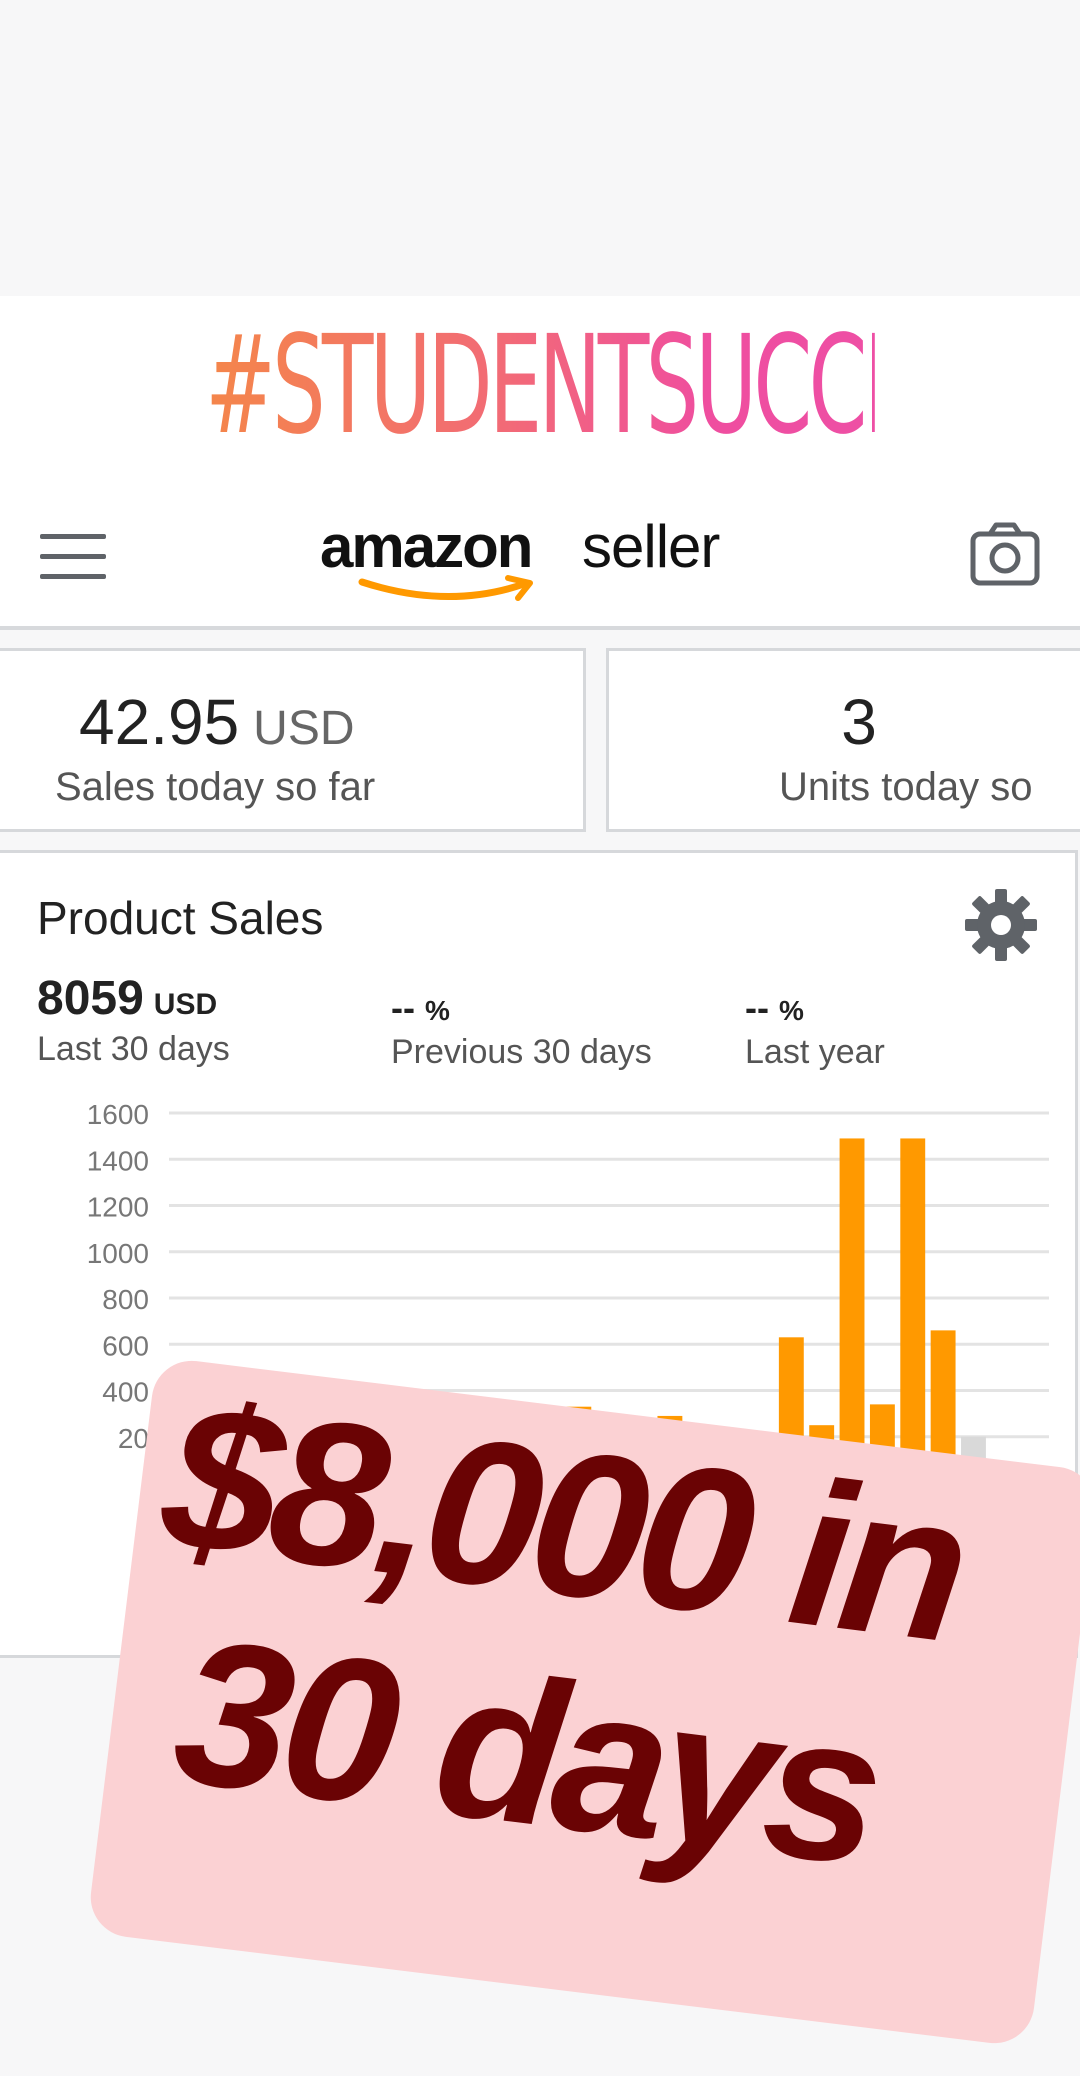 The width and height of the screenshot is (1080, 2076). What do you see at coordinates (125, 1299) in the screenshot?
I see `y-tick-label: 800` at bounding box center [125, 1299].